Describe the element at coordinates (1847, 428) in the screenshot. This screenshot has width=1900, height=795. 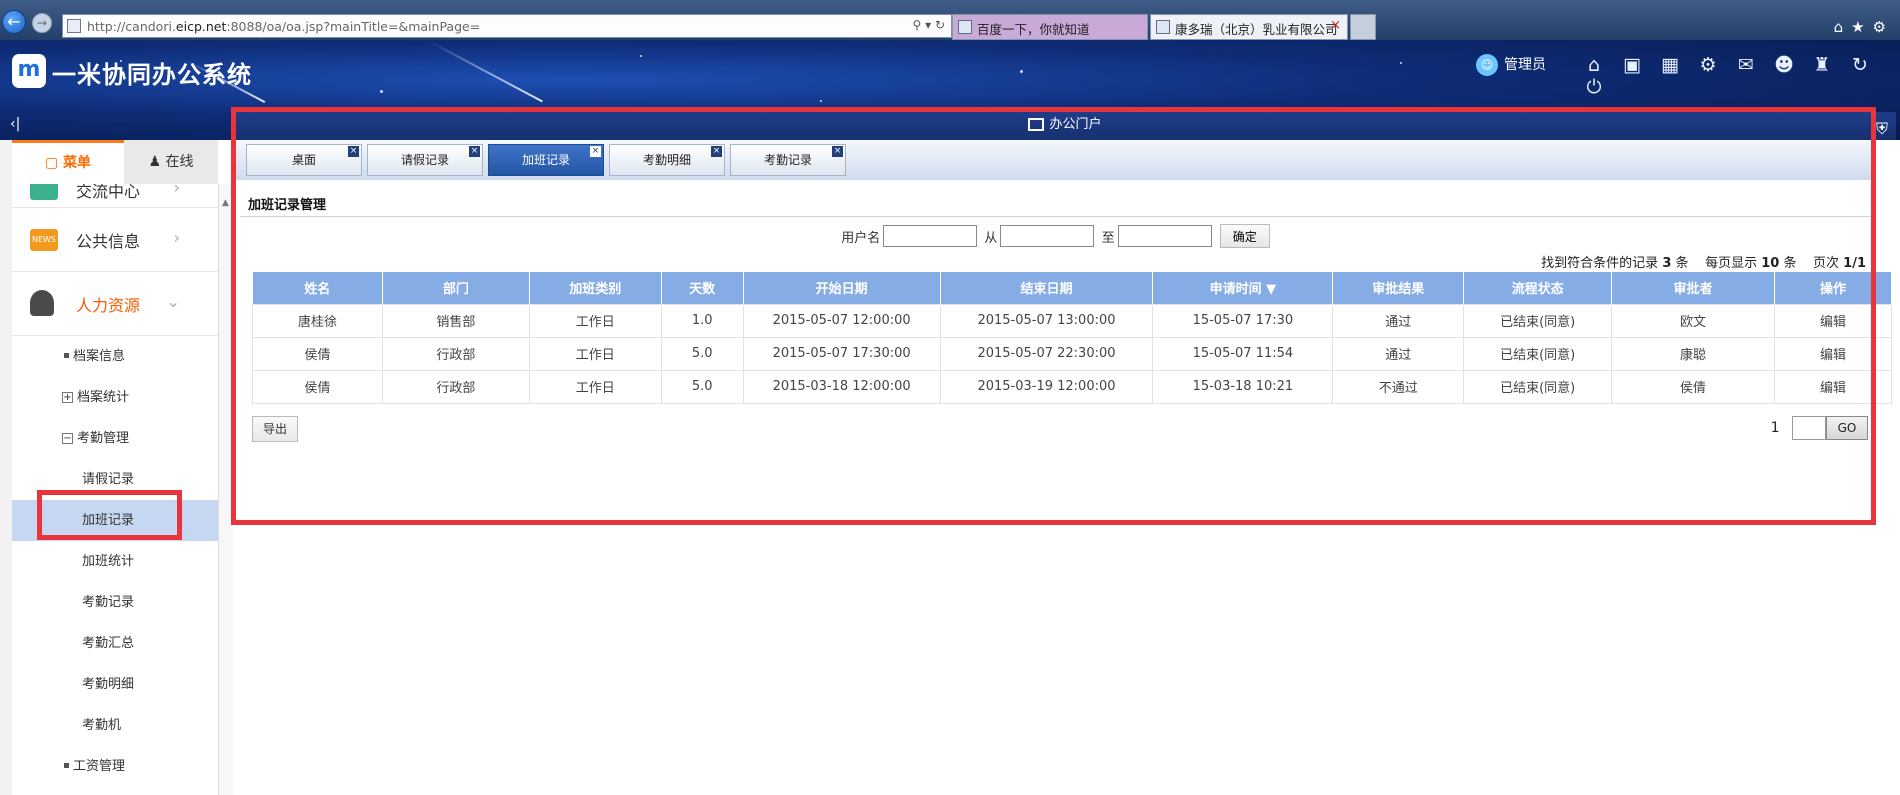
I see `go-button: GO` at that location.